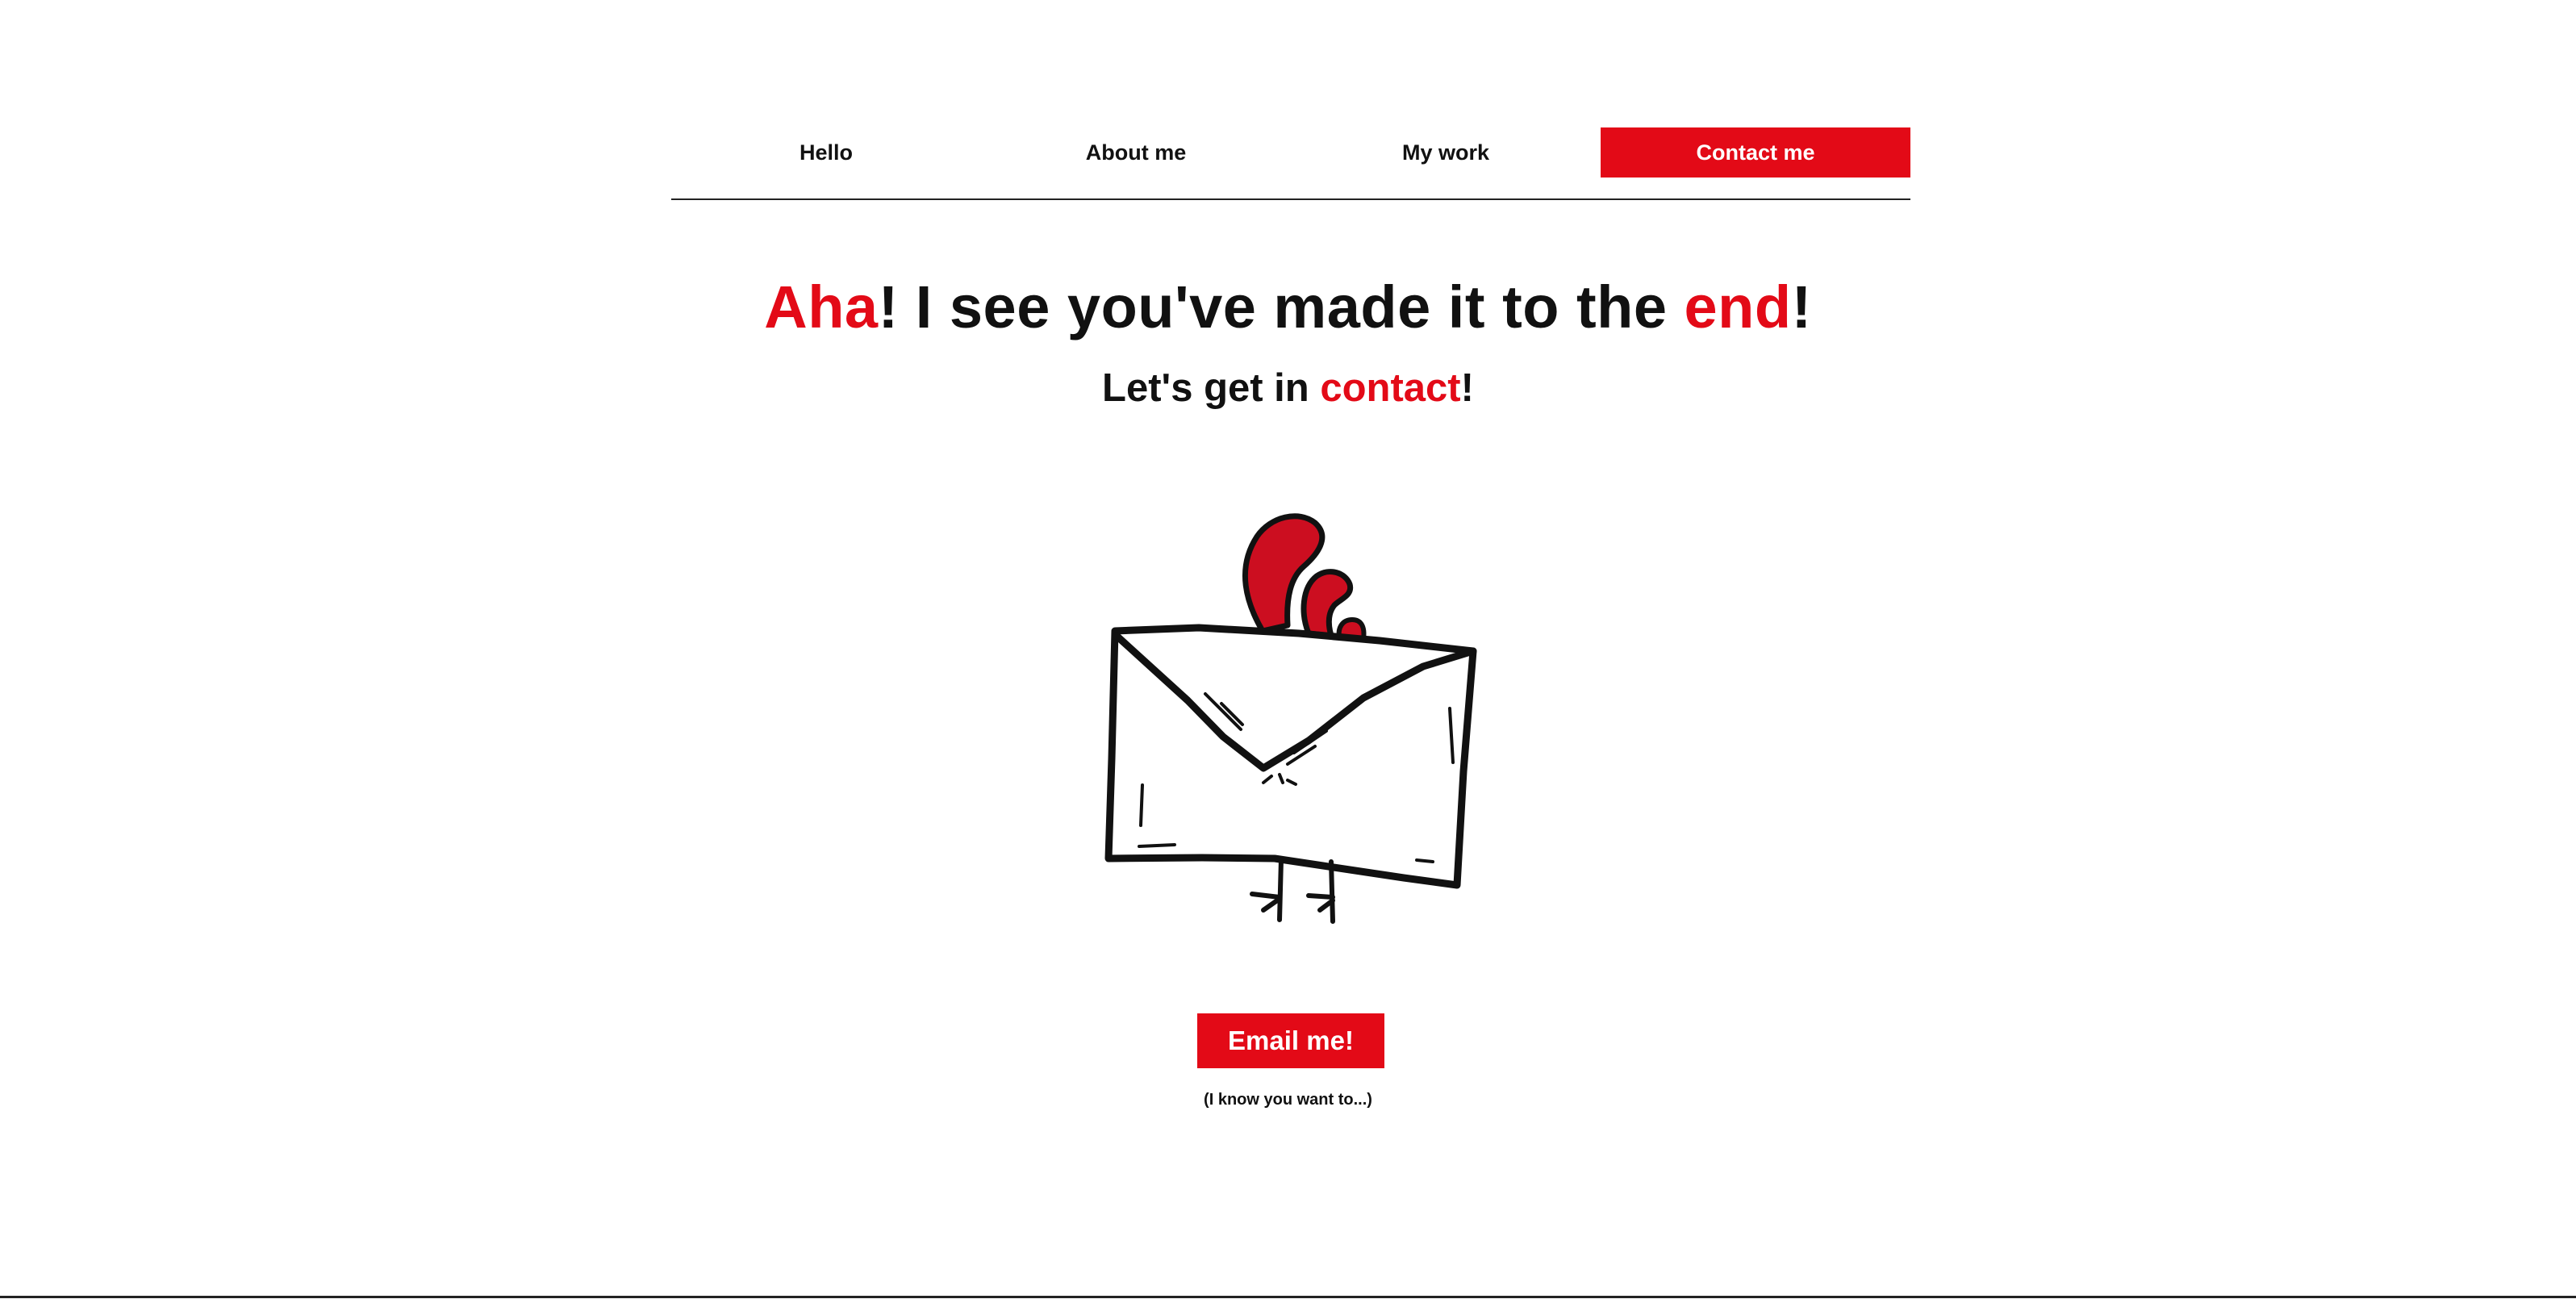 The height and width of the screenshot is (1299, 2576). What do you see at coordinates (1467, 388) in the screenshot?
I see `subtitle-text-exclaim: !` at bounding box center [1467, 388].